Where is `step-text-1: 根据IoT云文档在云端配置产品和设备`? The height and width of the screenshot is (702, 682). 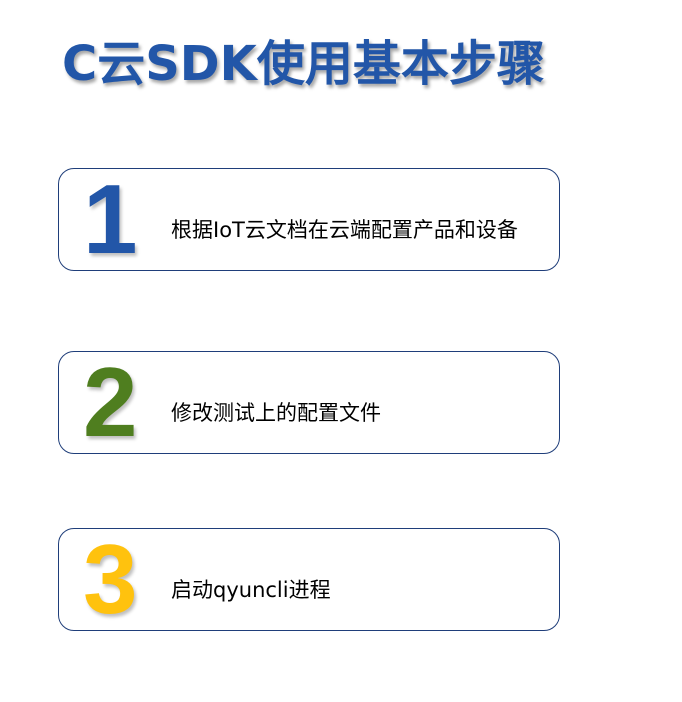
step-text-1: 根据IoT云文档在云端配置产品和设备 is located at coordinates (344, 230).